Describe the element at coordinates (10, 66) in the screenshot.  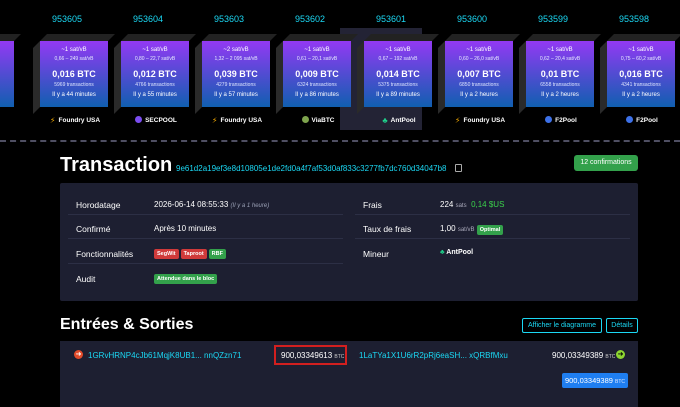
I see `block-partial-left` at that location.